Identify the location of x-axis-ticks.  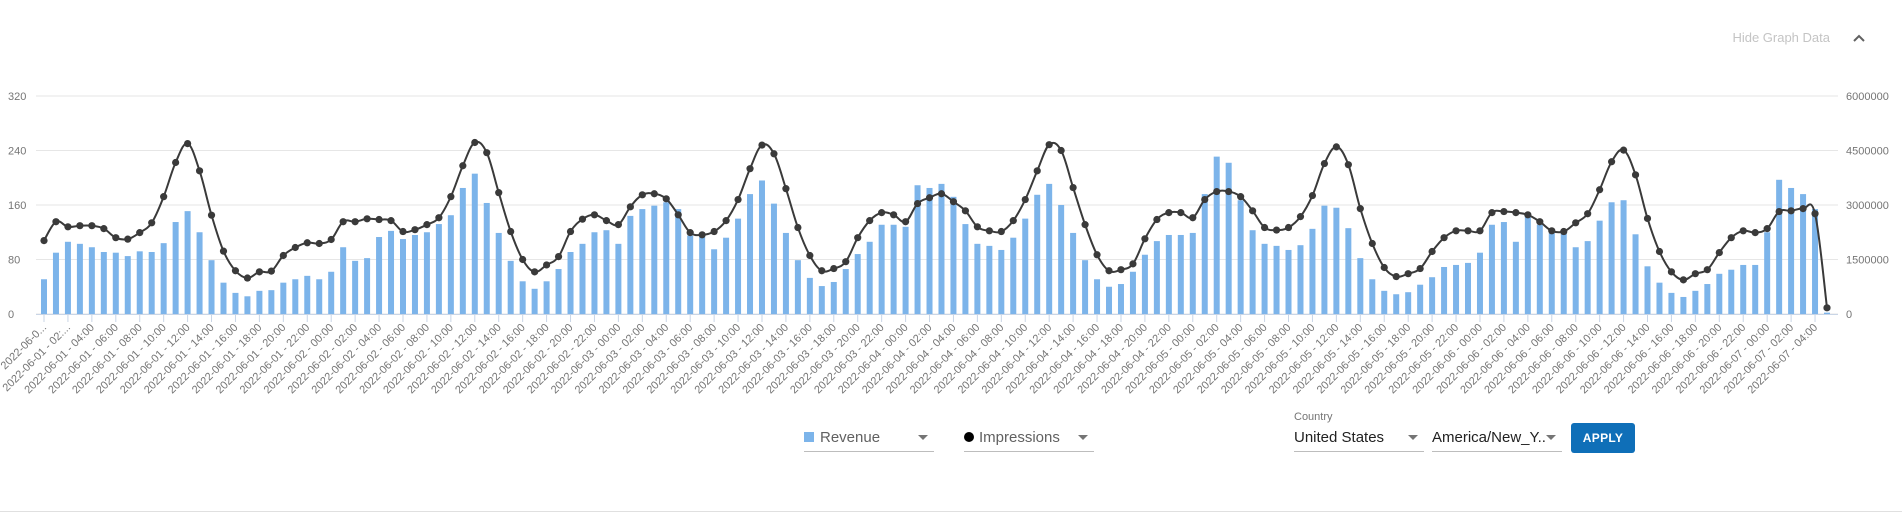
(937, 318).